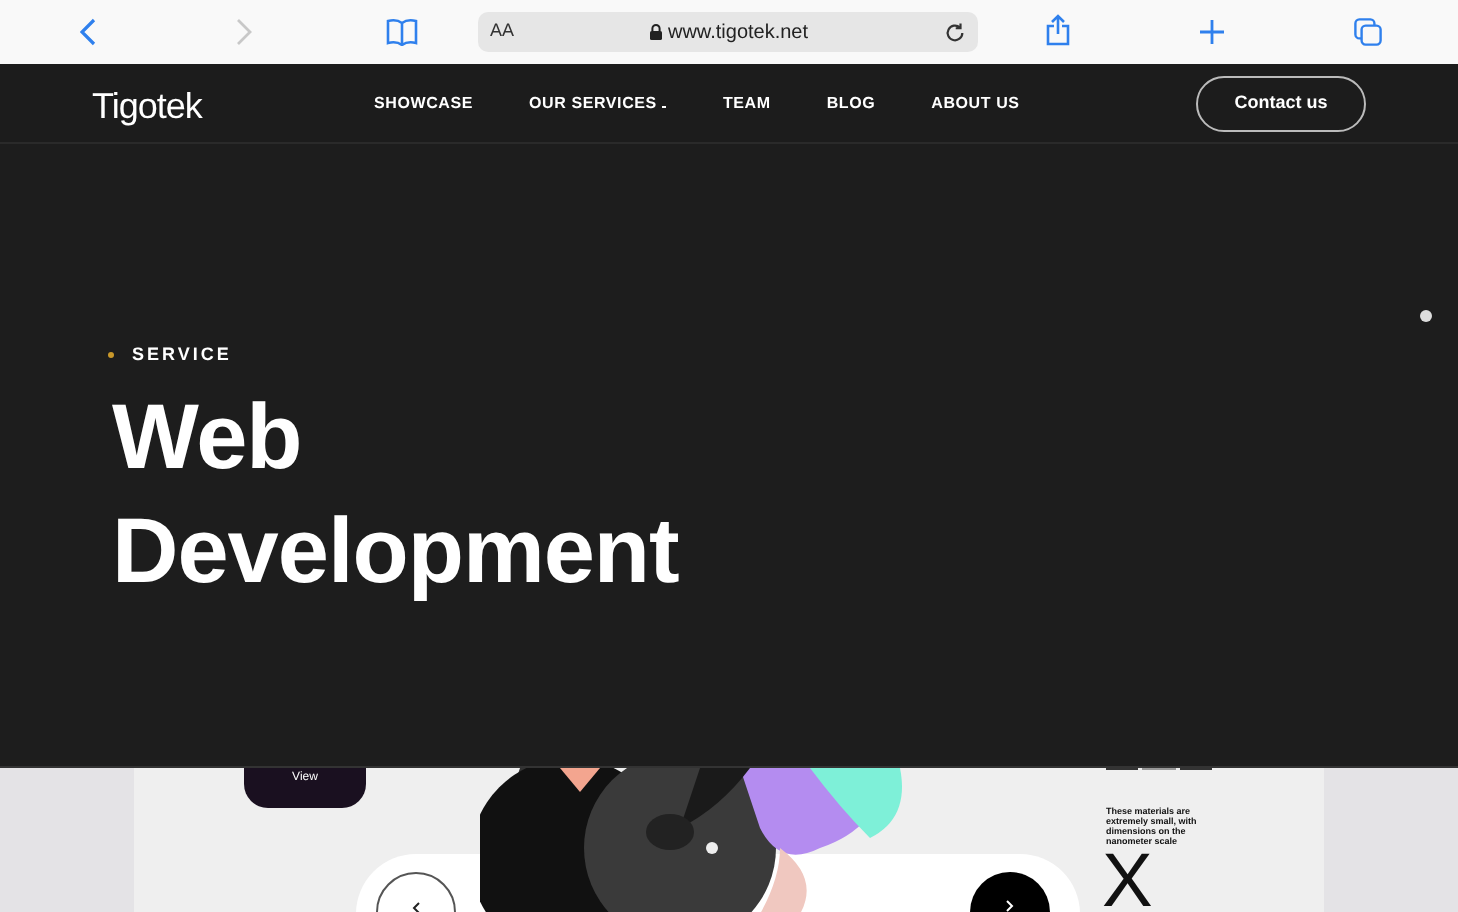 The height and width of the screenshot is (912, 1458). What do you see at coordinates (955, 32) in the screenshot?
I see `reload-icon` at bounding box center [955, 32].